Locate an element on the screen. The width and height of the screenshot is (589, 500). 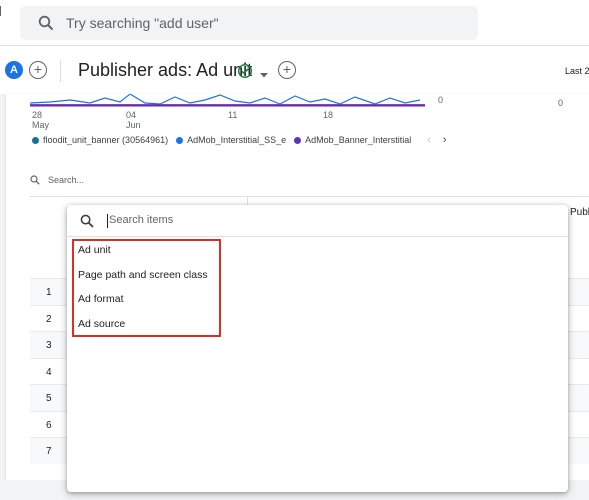
text-cursor is located at coordinates (107, 221).